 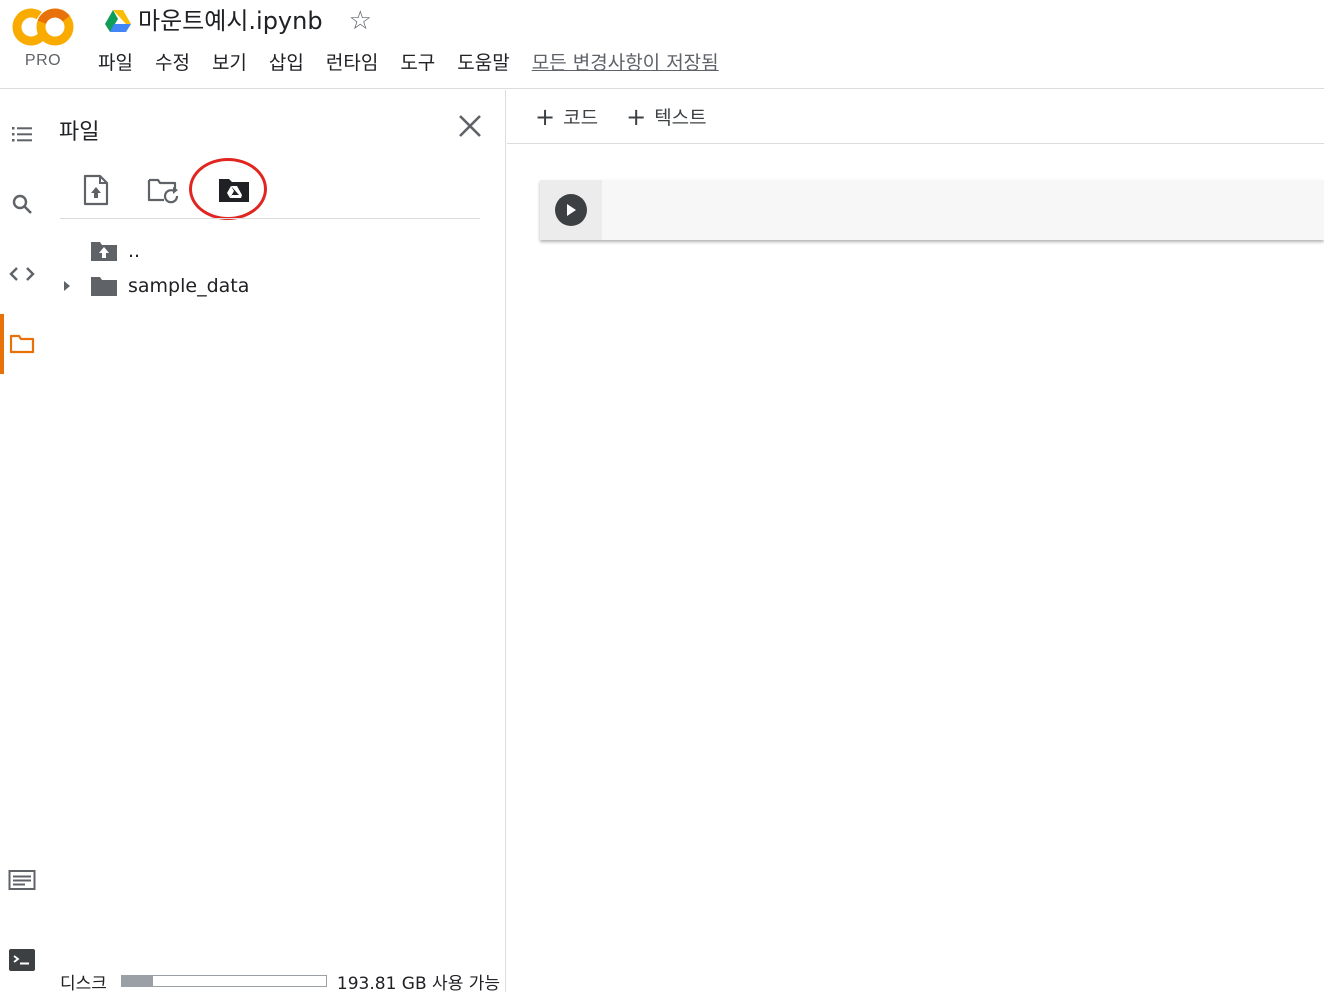 I want to click on toc-button, so click(x=22, y=134).